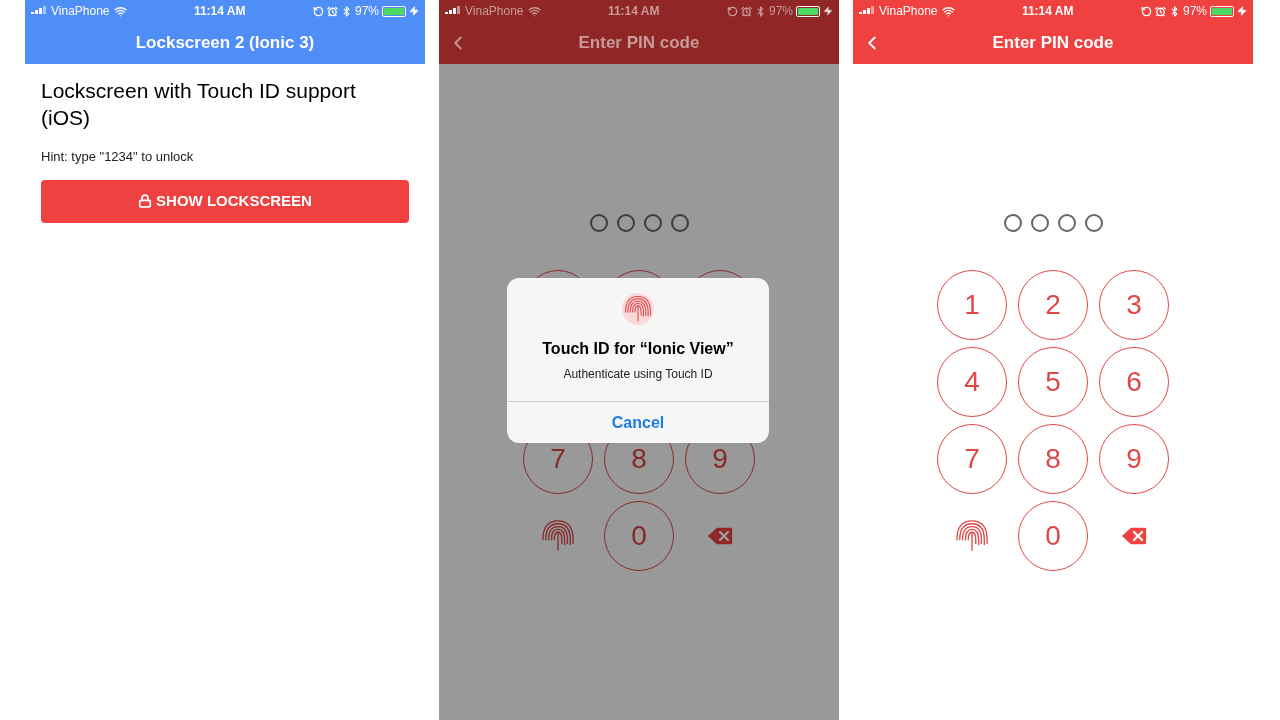 This screenshot has width=1280, height=720. I want to click on dialog-message: Authenticate using Touch ID, so click(638, 374).